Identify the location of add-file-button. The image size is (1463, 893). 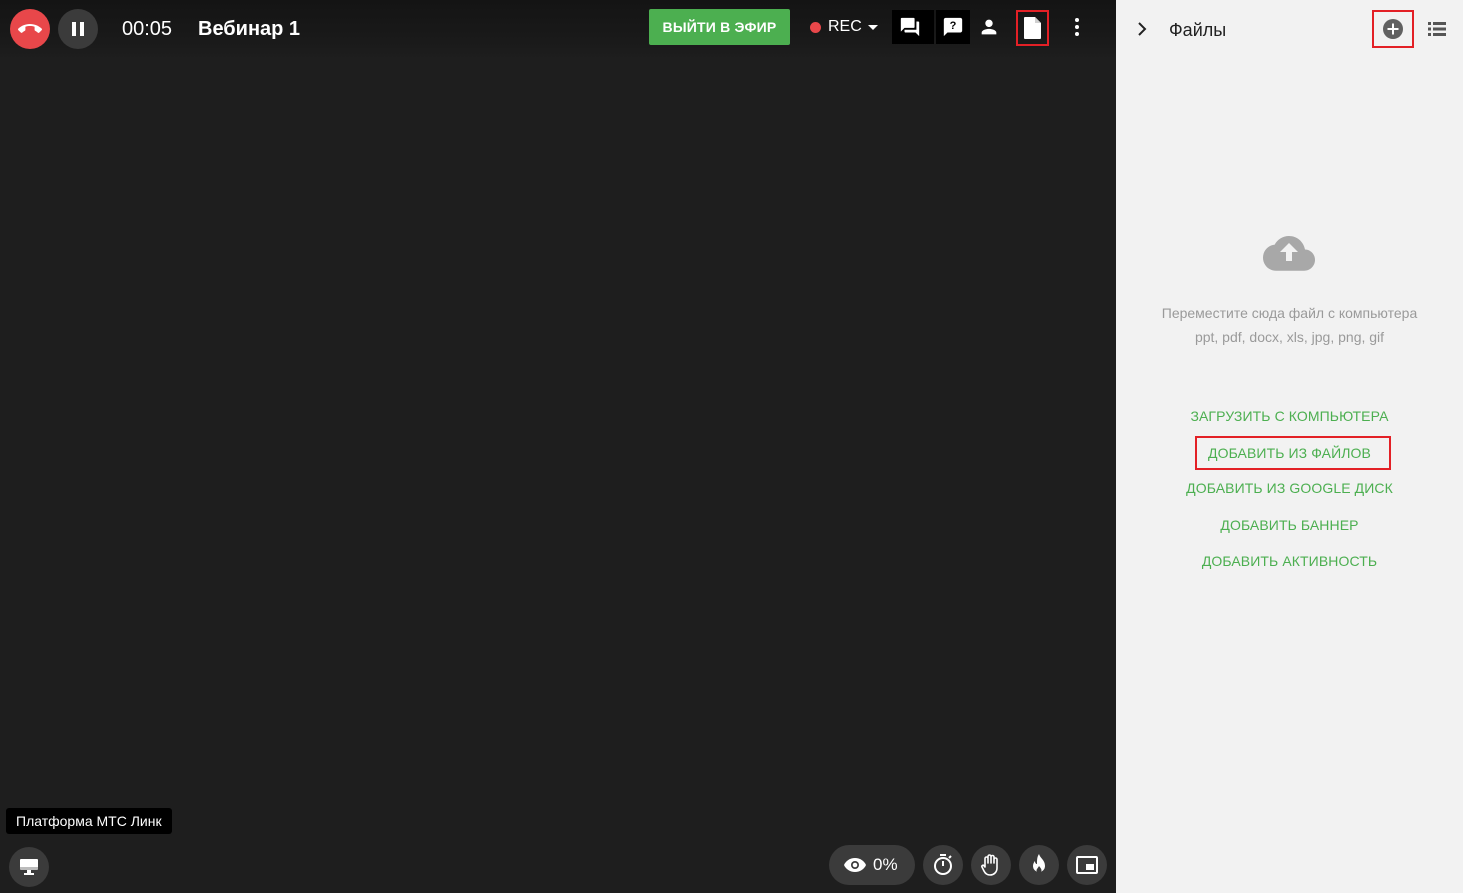
(1393, 29).